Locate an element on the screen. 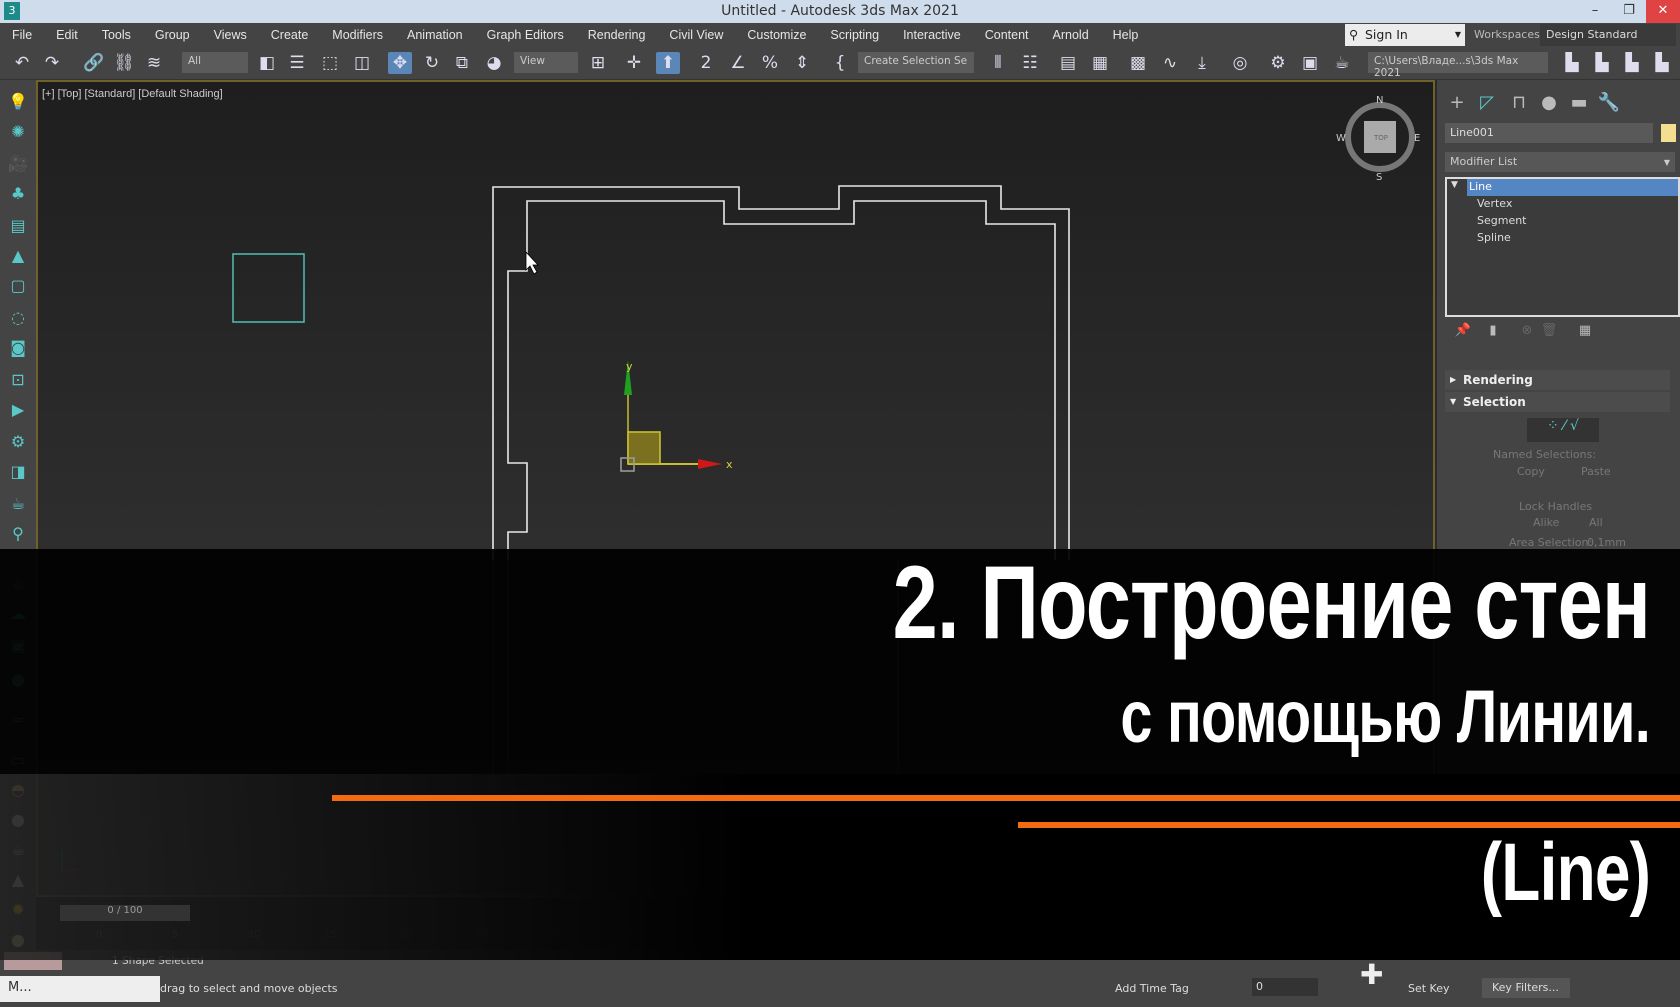 This screenshot has width=1680, height=1007. make-unique-icon: ⊗ is located at coordinates (1527, 335).